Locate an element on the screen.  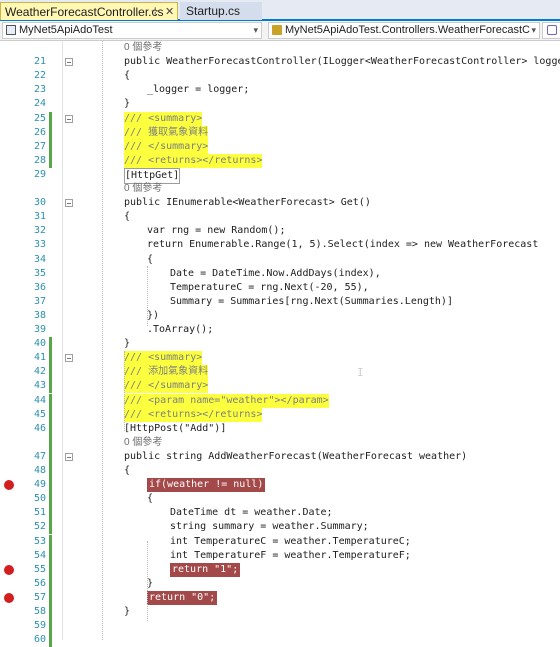
code-line: 51 DateTime dt = weather.Date; is located at coordinates (280, 513).